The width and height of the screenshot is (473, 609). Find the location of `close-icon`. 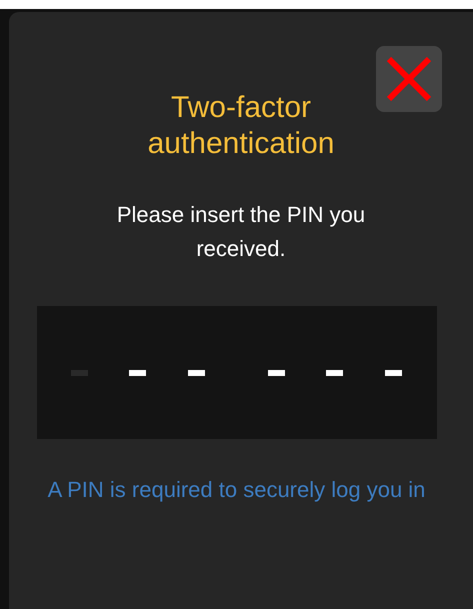

close-icon is located at coordinates (409, 79).